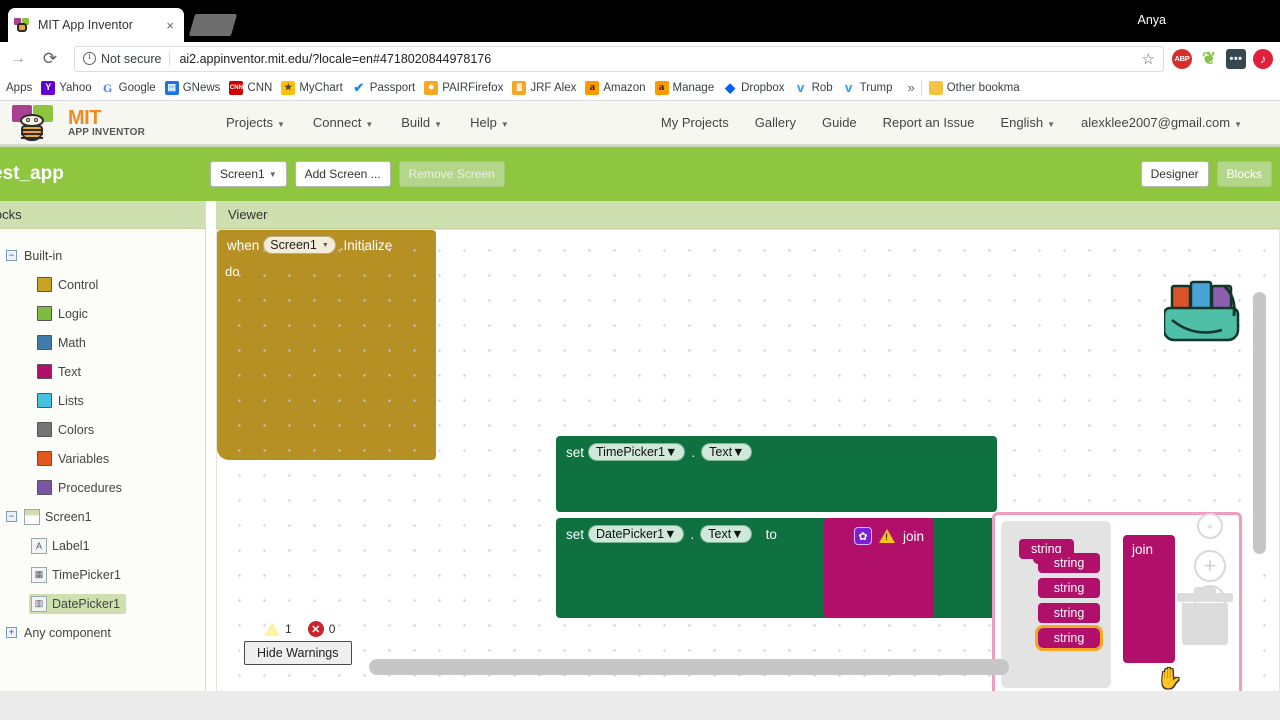  Describe the element at coordinates (1069, 613) in the screenshot. I see `mutator-string-item-3: string` at that location.